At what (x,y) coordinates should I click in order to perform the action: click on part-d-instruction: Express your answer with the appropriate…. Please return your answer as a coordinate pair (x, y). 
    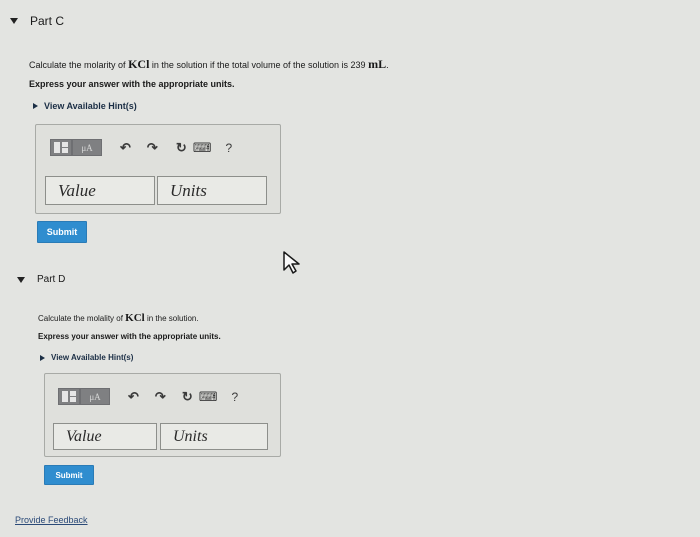
    Looking at the image, I should click on (129, 336).